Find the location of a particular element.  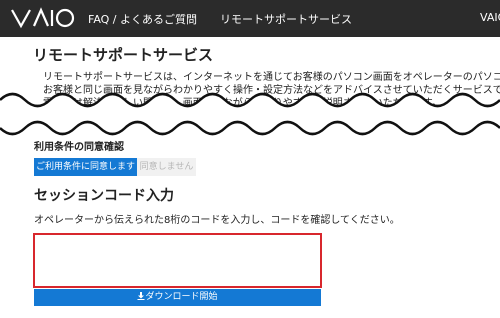

session-code-instruction: オペレーターから伝えられた8桁のコードを入力し、コードを確認してください。 is located at coordinates (217, 220).